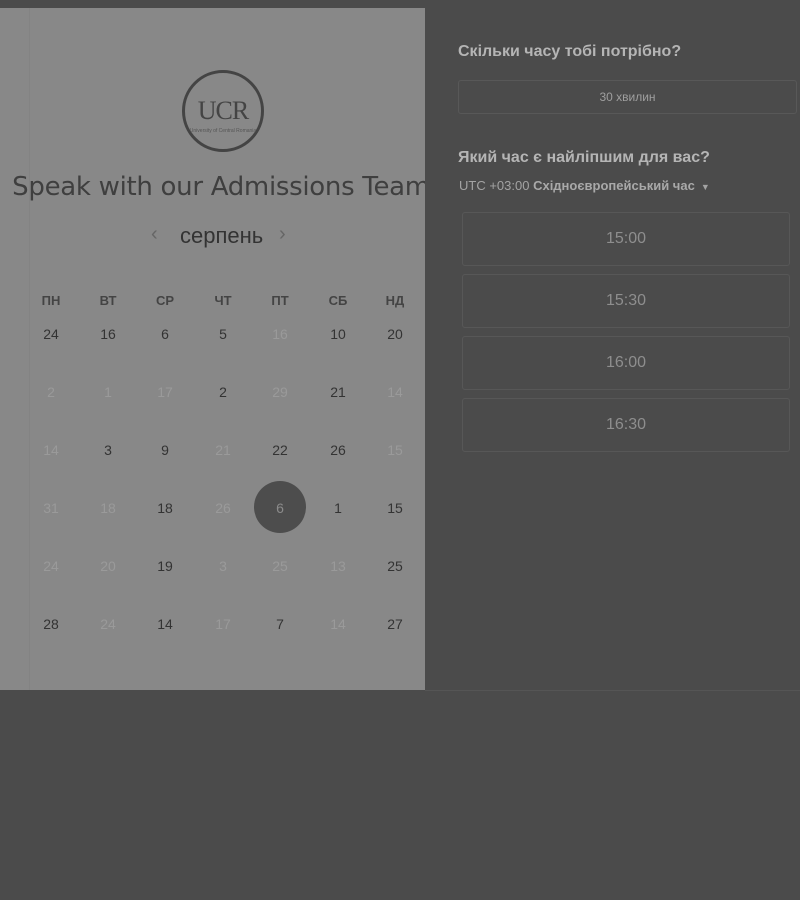 The image size is (800, 900). Describe the element at coordinates (338, 566) in the screenshot. I see `calendar-day: 13` at that location.